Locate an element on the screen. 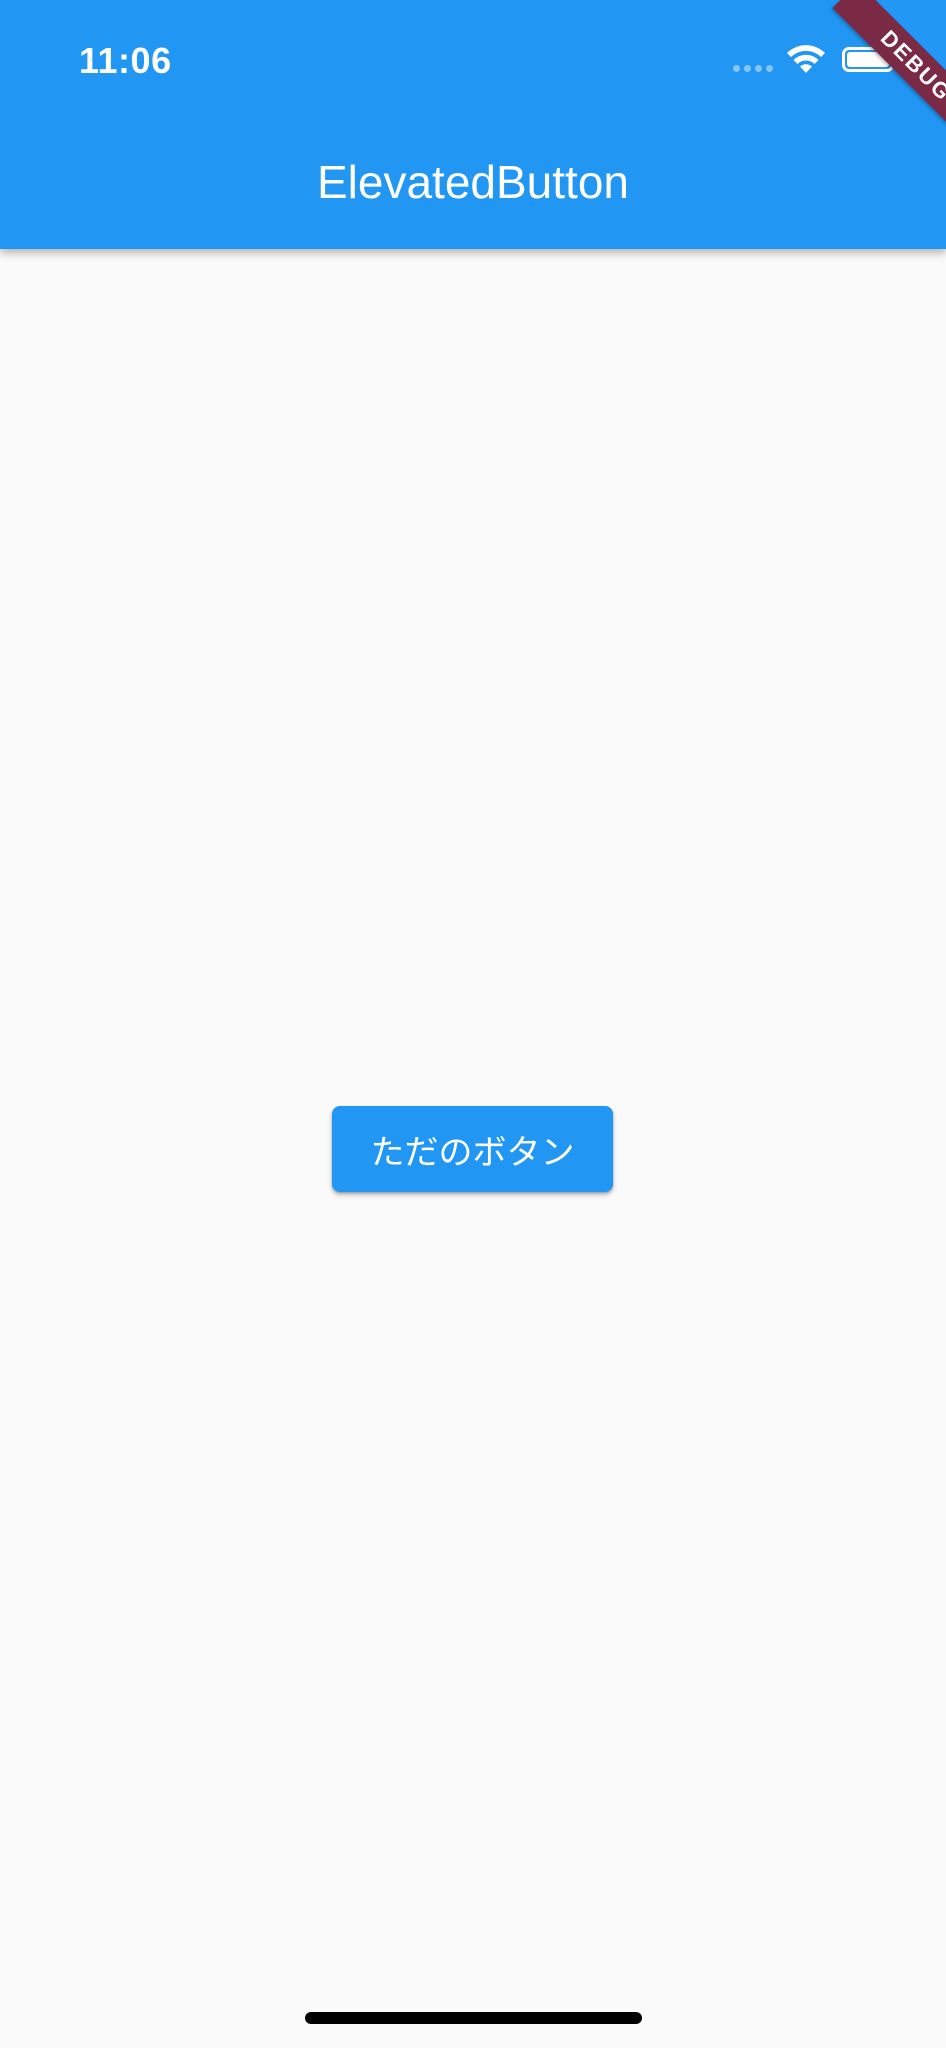  elevated-button: ただのボタン is located at coordinates (472, 1149).